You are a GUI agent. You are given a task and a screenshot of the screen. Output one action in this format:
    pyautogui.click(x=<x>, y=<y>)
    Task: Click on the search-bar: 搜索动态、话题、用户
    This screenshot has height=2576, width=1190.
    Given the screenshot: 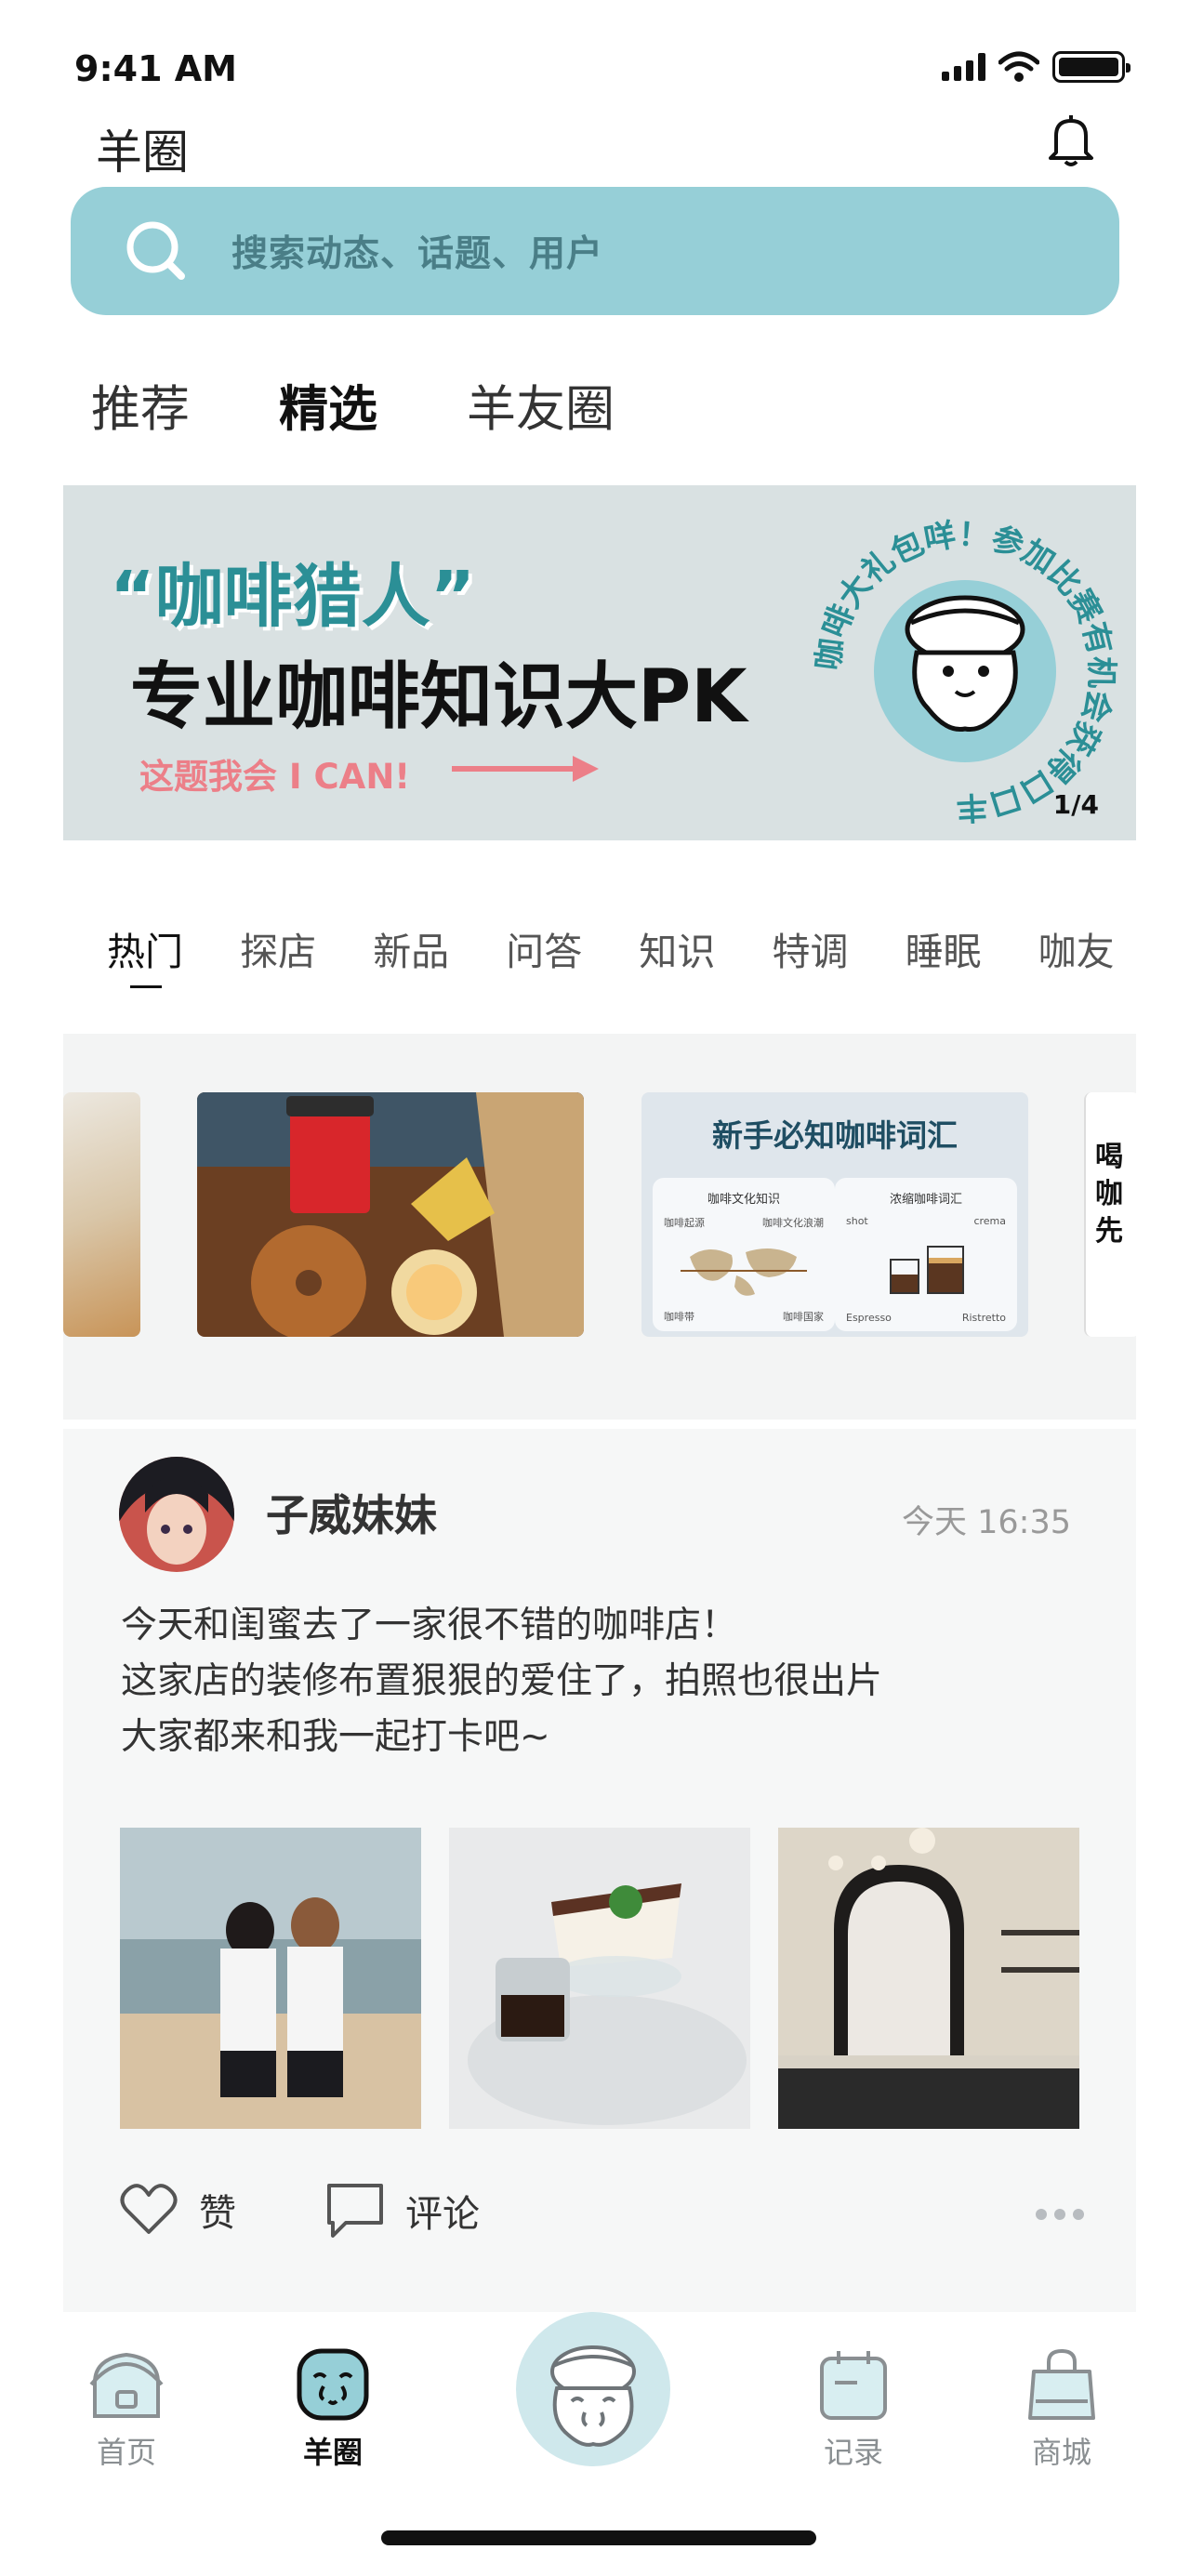 What is the action you would take?
    pyautogui.click(x=595, y=251)
    